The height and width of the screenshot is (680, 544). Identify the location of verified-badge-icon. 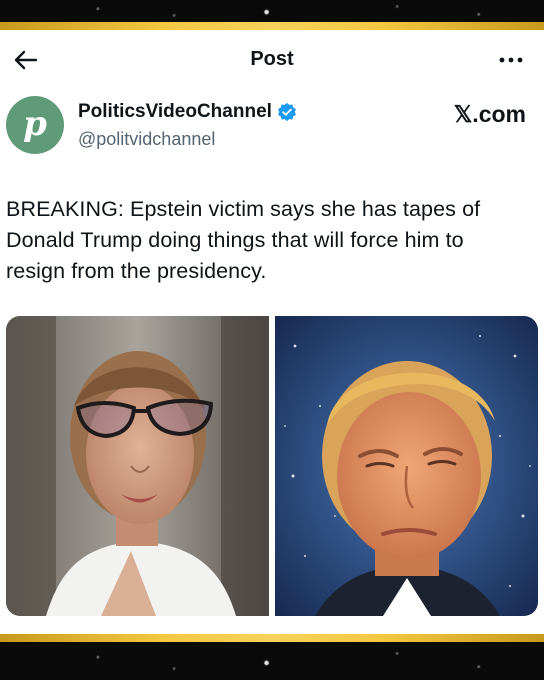
(287, 112).